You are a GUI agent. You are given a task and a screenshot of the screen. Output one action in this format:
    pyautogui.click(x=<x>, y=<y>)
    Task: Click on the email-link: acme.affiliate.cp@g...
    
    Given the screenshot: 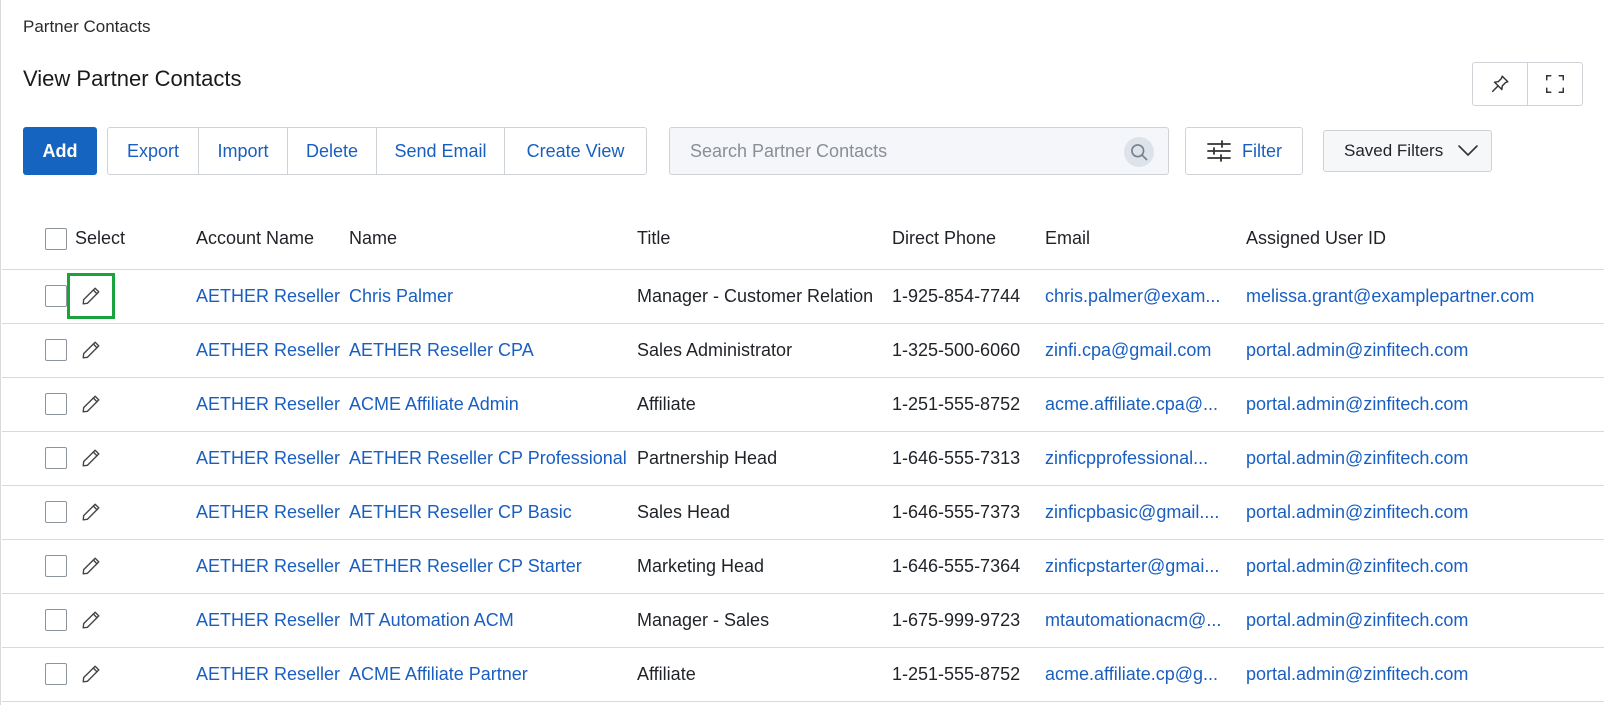 What is the action you would take?
    pyautogui.click(x=1145, y=674)
    